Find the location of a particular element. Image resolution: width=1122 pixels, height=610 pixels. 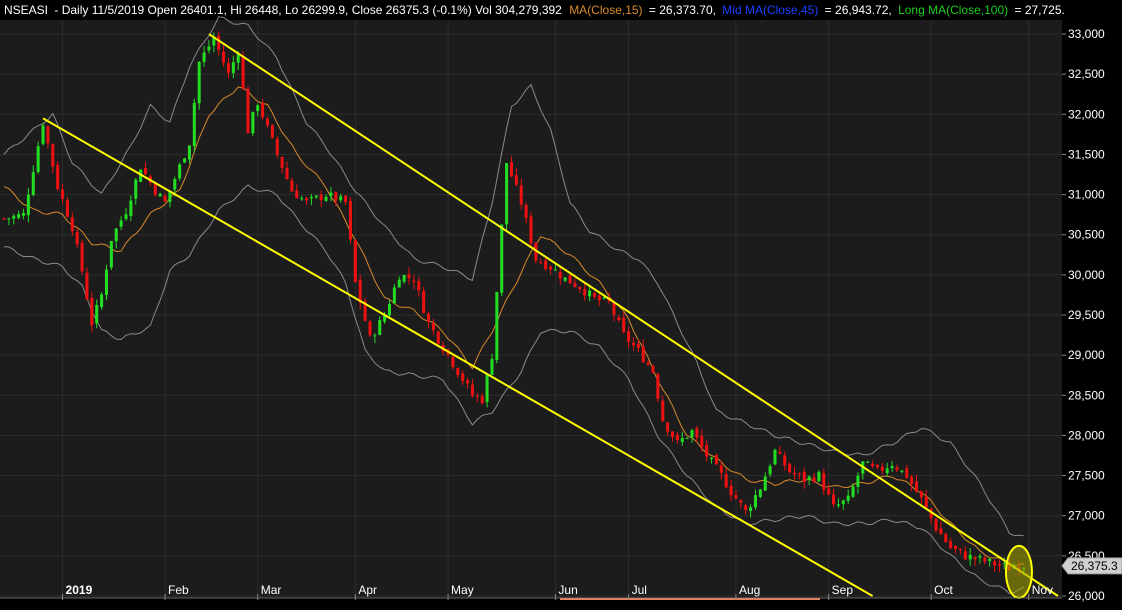

y-tick-label: 27,500 is located at coordinates (1086, 476).